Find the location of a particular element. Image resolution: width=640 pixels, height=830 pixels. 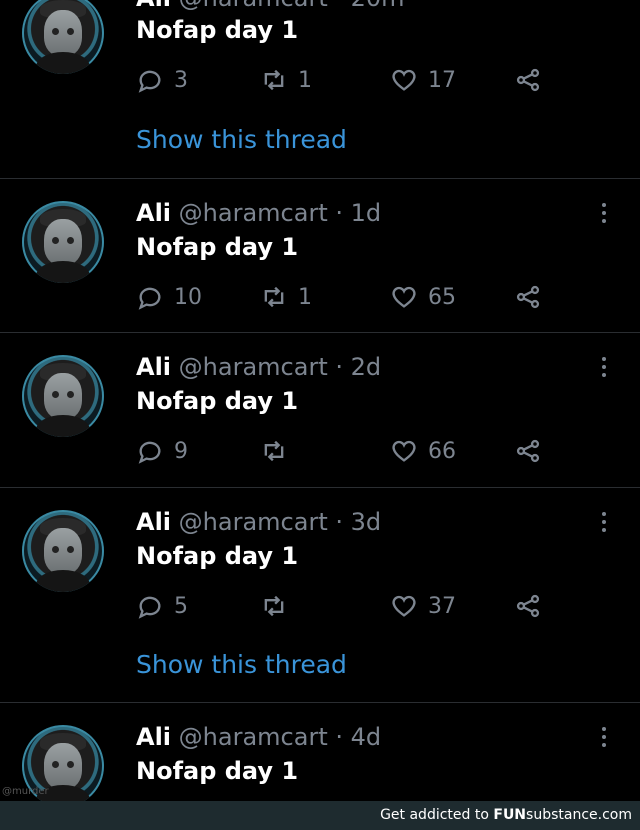

tweet-header: Ali @haramcart · 3d is located at coordinates (258, 522).